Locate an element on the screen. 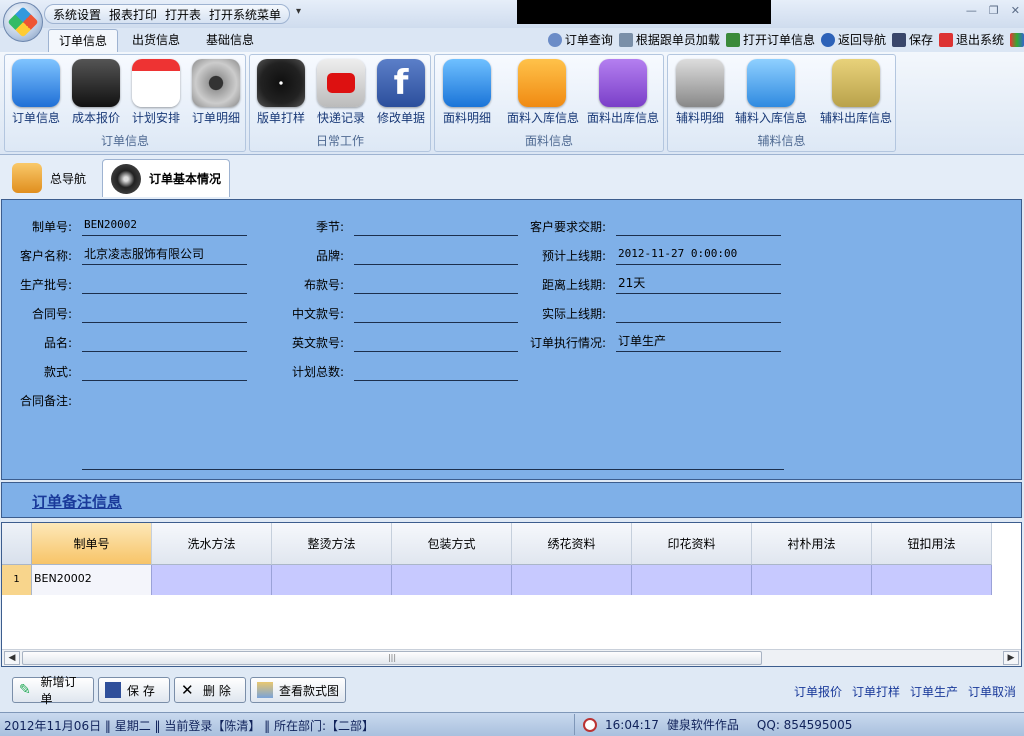 This screenshot has width=1024, height=736. col-header-order-no: 制单号 is located at coordinates (92, 544).